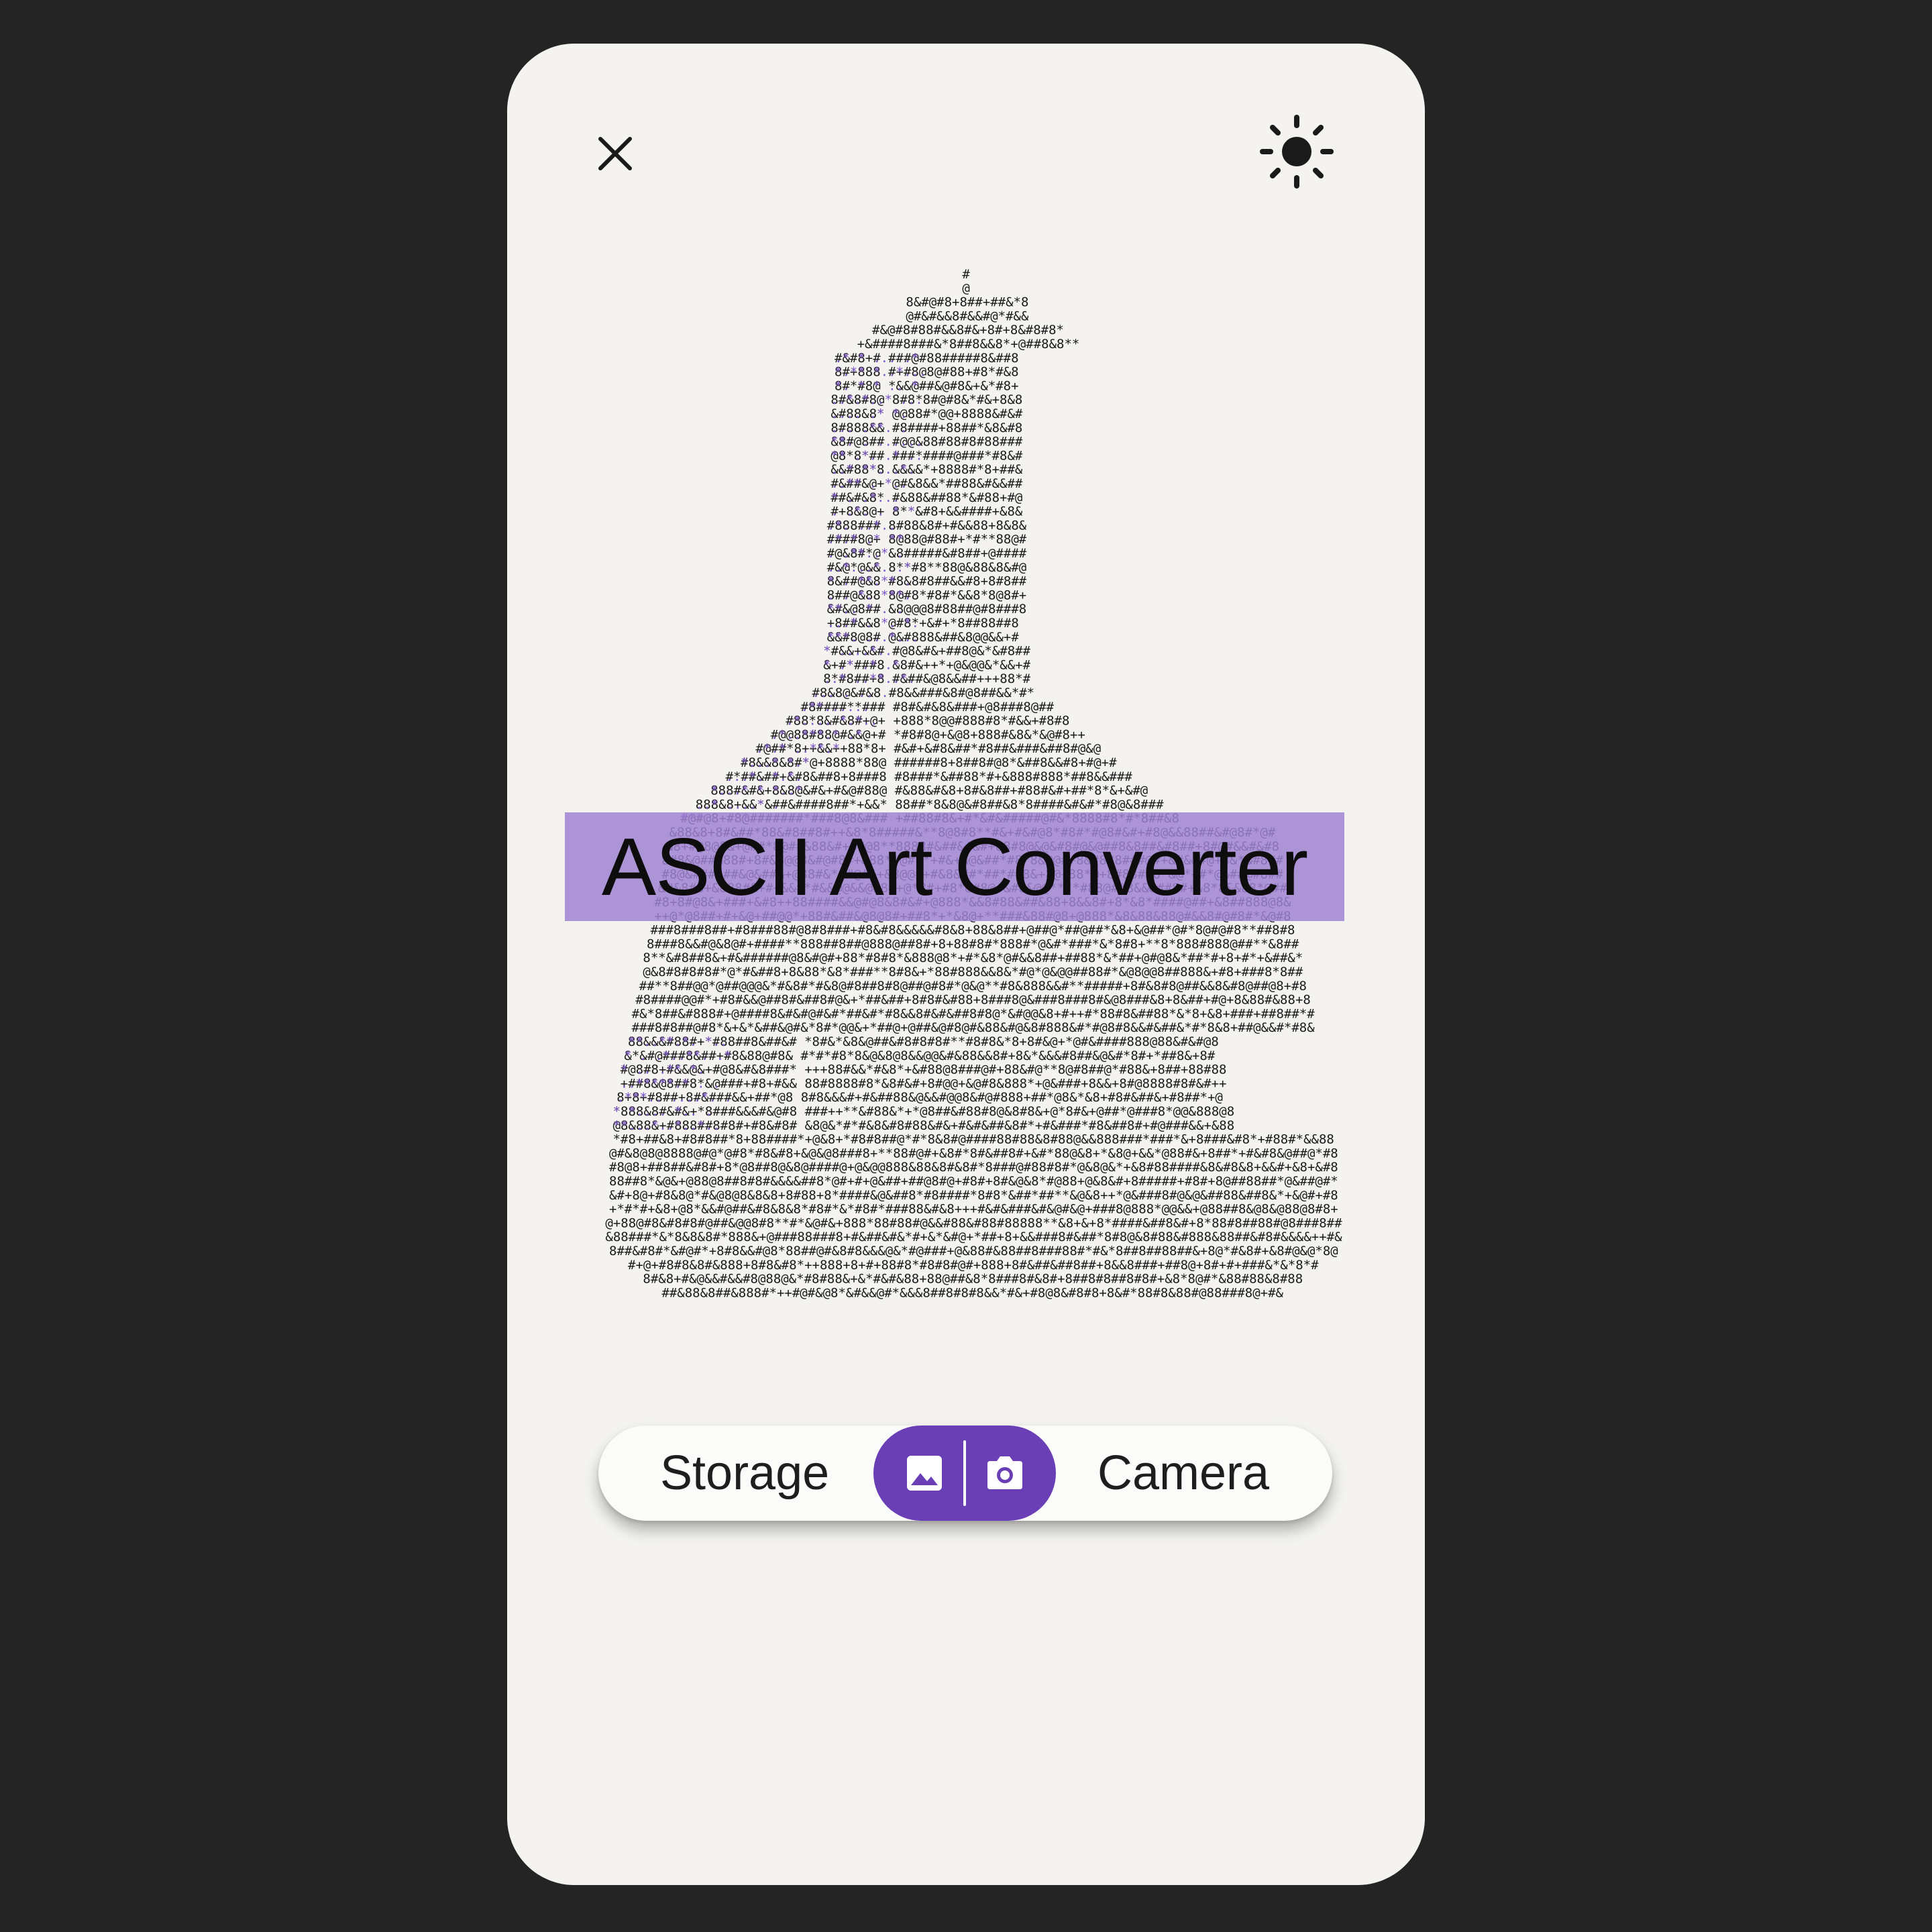  I want to click on sun-icon, so click(1297, 152).